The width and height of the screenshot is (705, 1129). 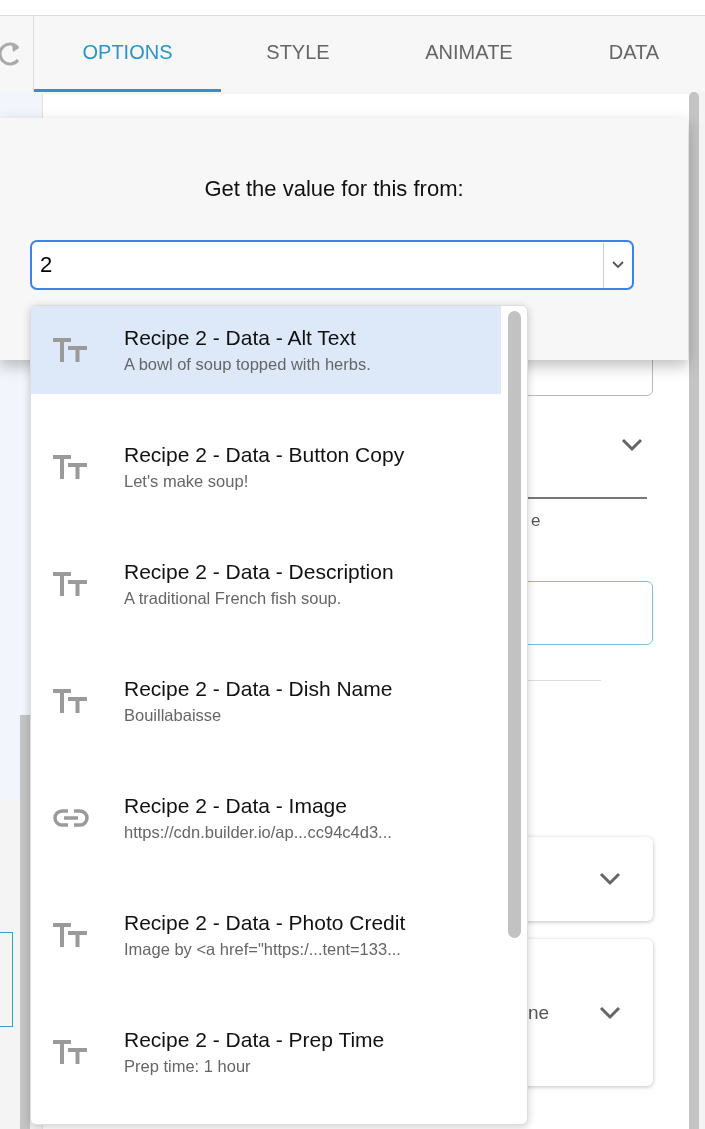 I want to click on dropdown-option: Recipe 2 - Data - Prep Time Prep time: 1 hour, so click(x=266, y=1052).